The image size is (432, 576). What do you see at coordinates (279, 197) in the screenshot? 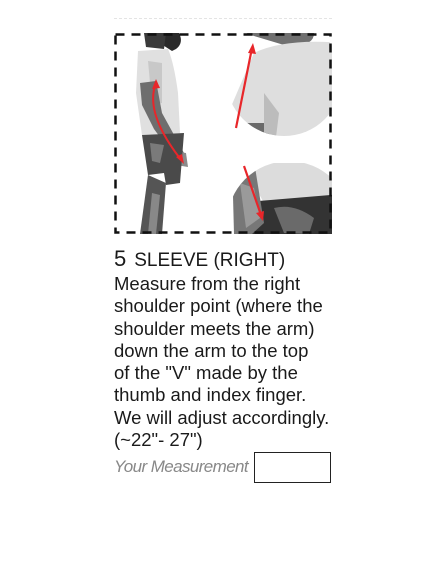
I see `hand-closeup` at bounding box center [279, 197].